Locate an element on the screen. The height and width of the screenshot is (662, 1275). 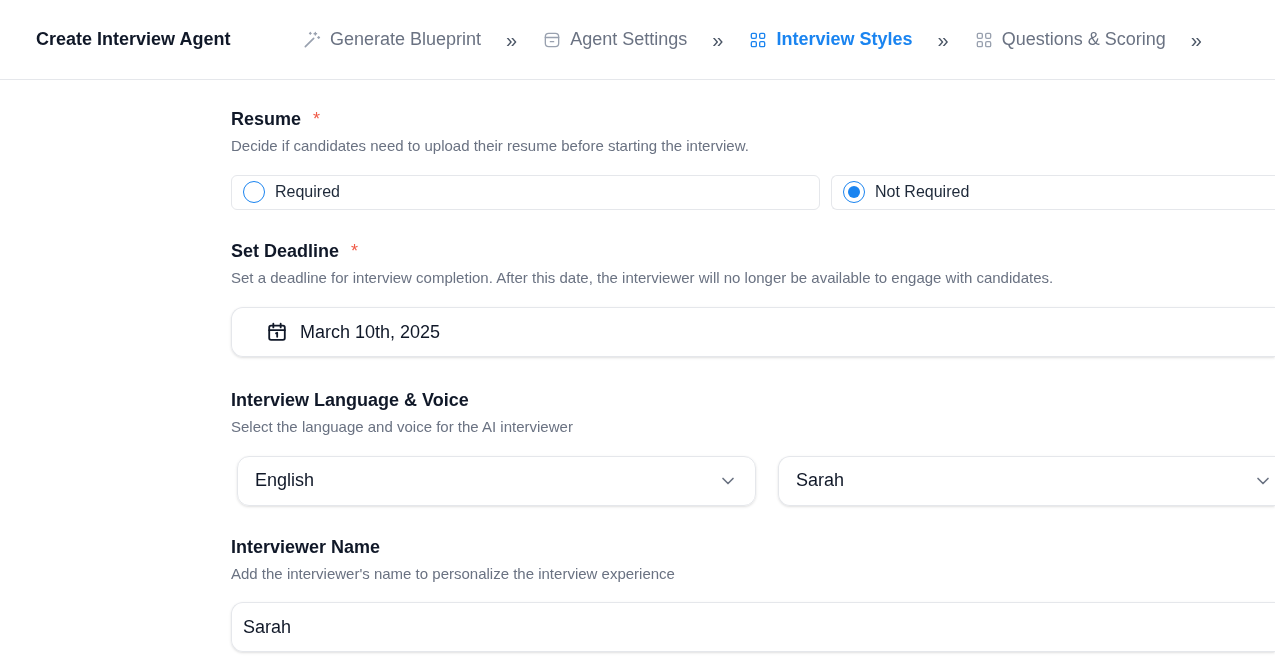
radio-option: Required is located at coordinates (525, 192).